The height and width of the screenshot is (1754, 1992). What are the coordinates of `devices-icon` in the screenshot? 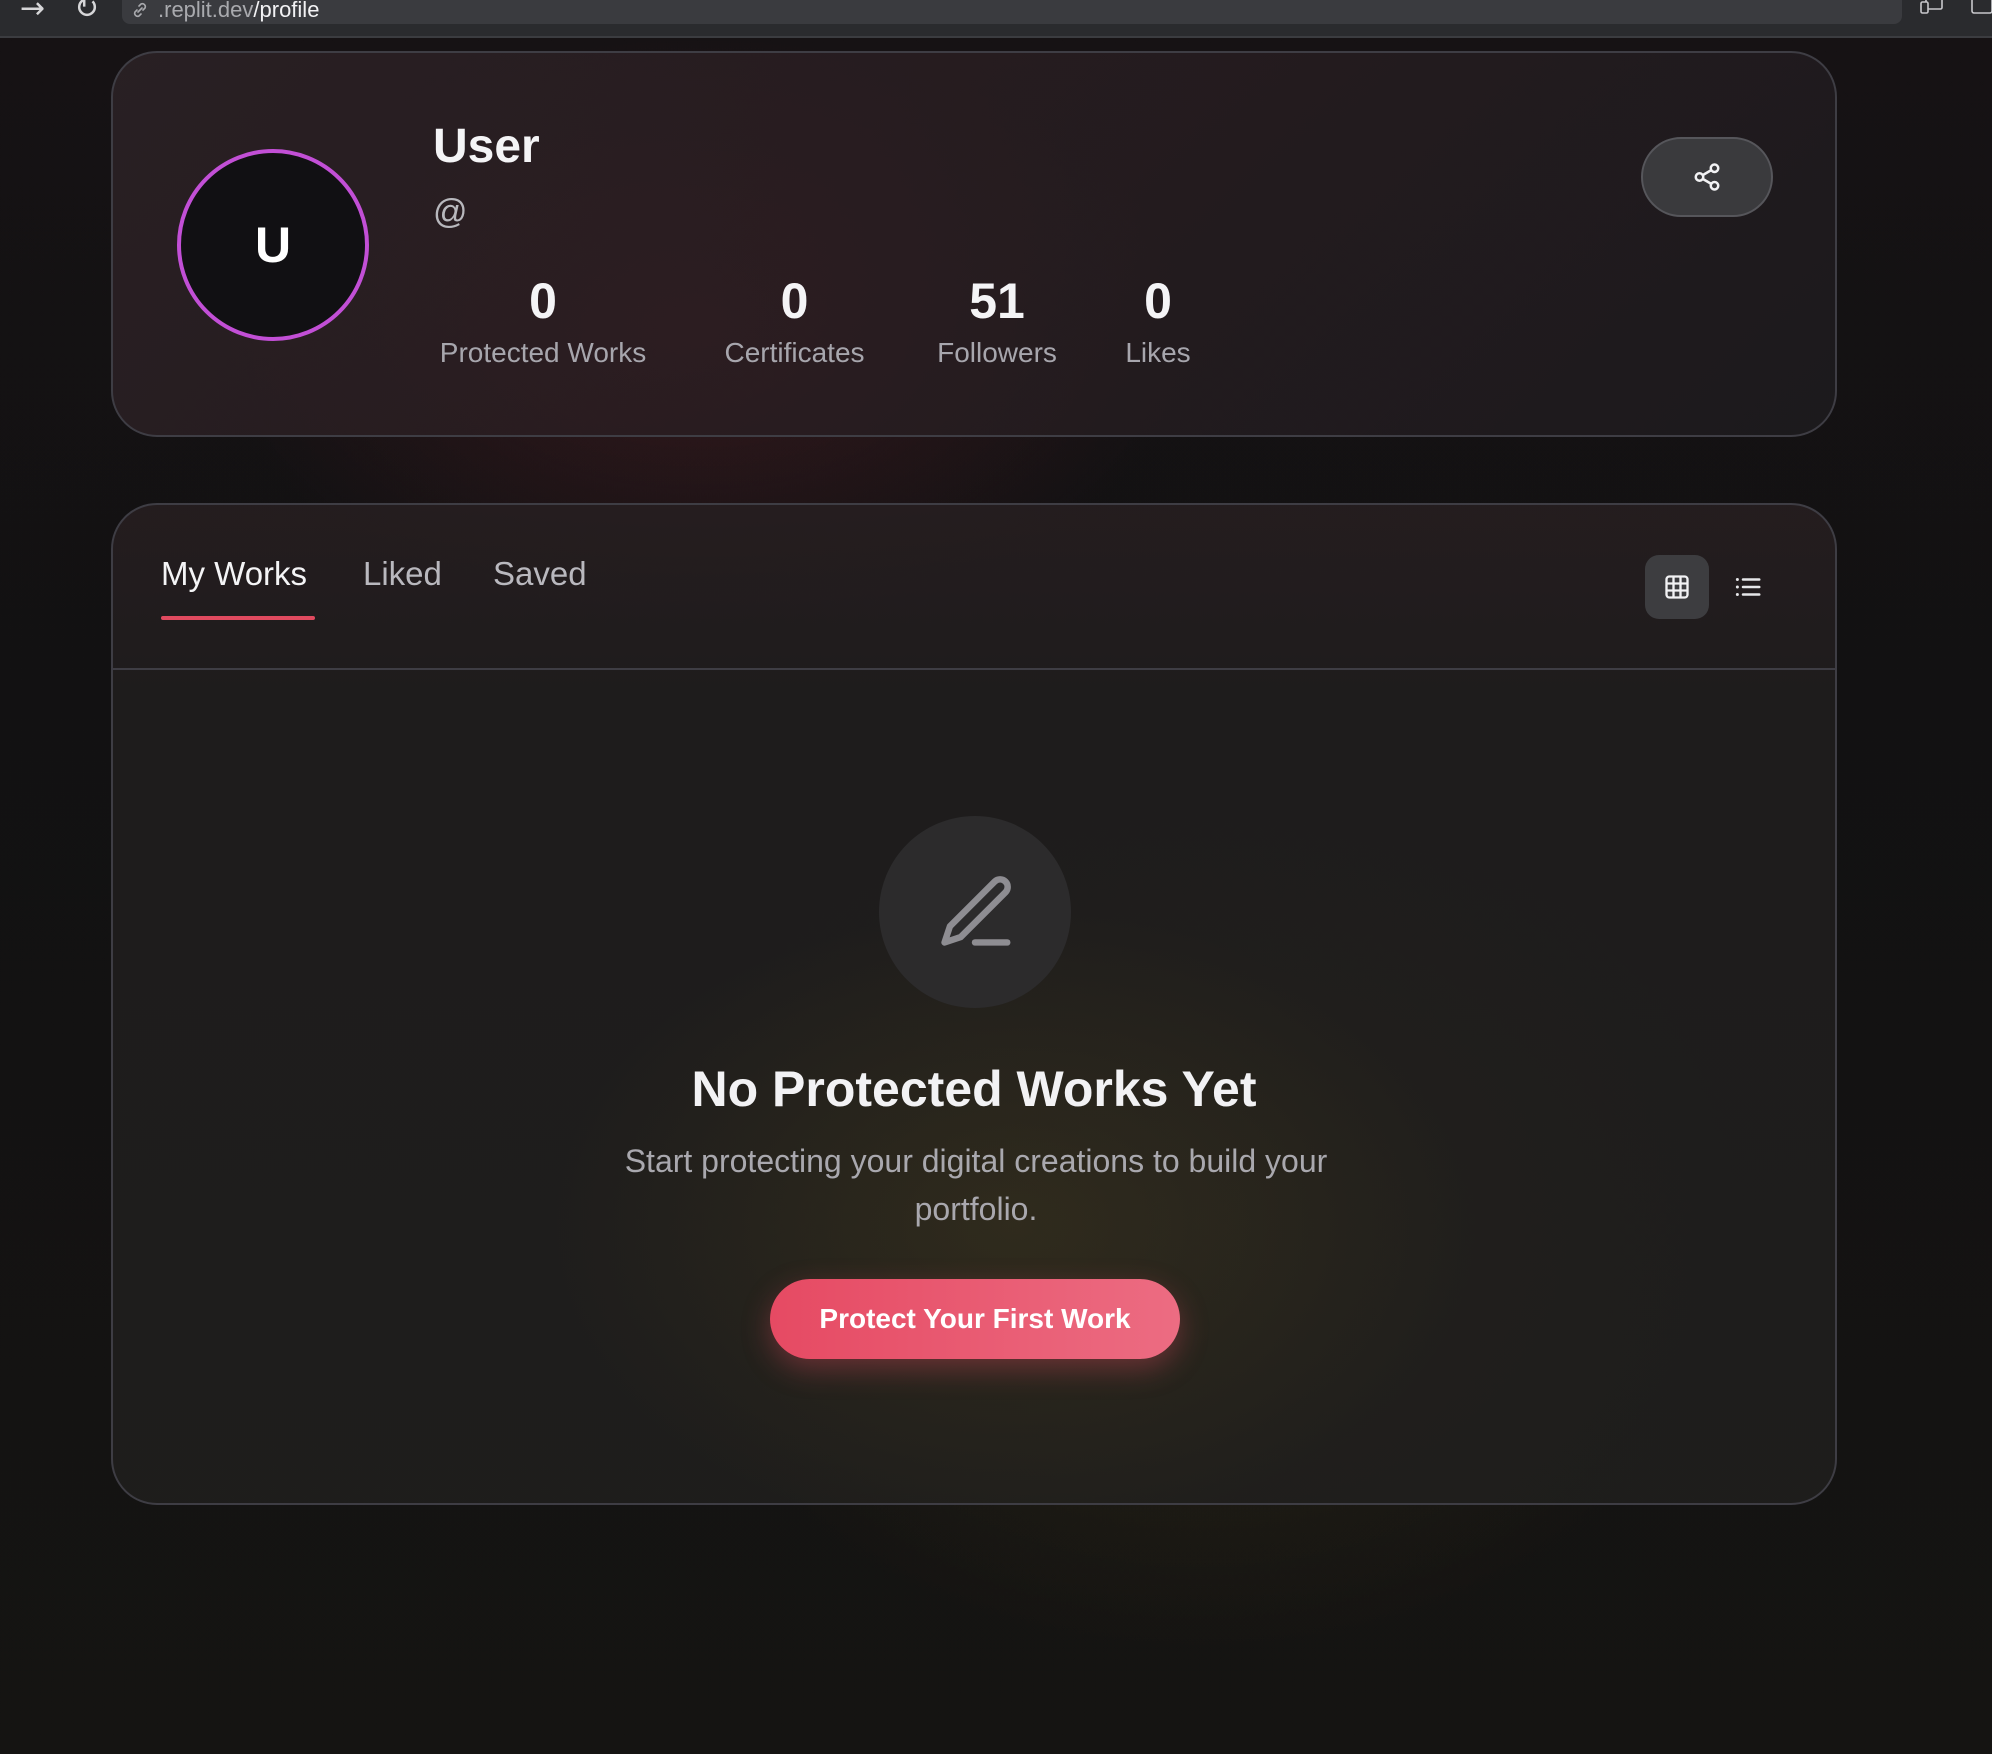 It's located at (1932, 7).